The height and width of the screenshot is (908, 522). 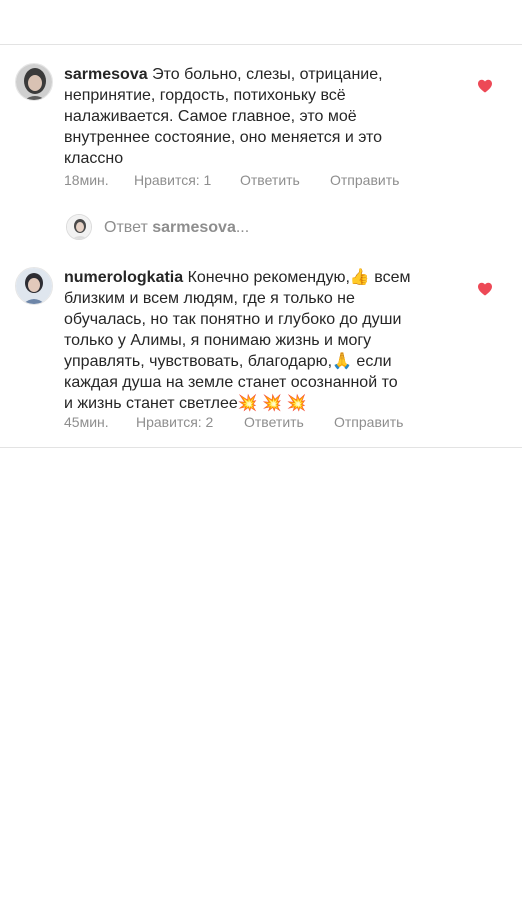 I want to click on bottom-divider, so click(x=261, y=447).